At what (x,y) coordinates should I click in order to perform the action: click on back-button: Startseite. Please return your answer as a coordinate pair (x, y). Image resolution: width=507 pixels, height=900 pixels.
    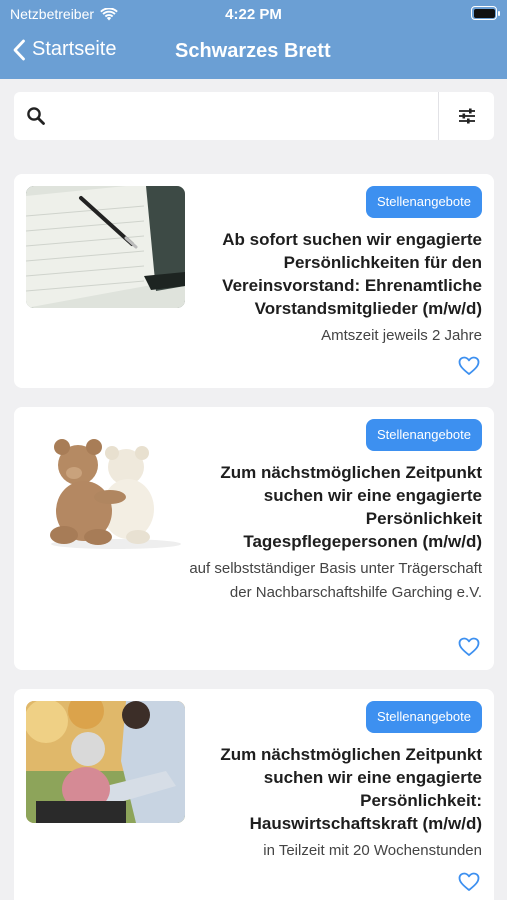
    Looking at the image, I should click on (64, 49).